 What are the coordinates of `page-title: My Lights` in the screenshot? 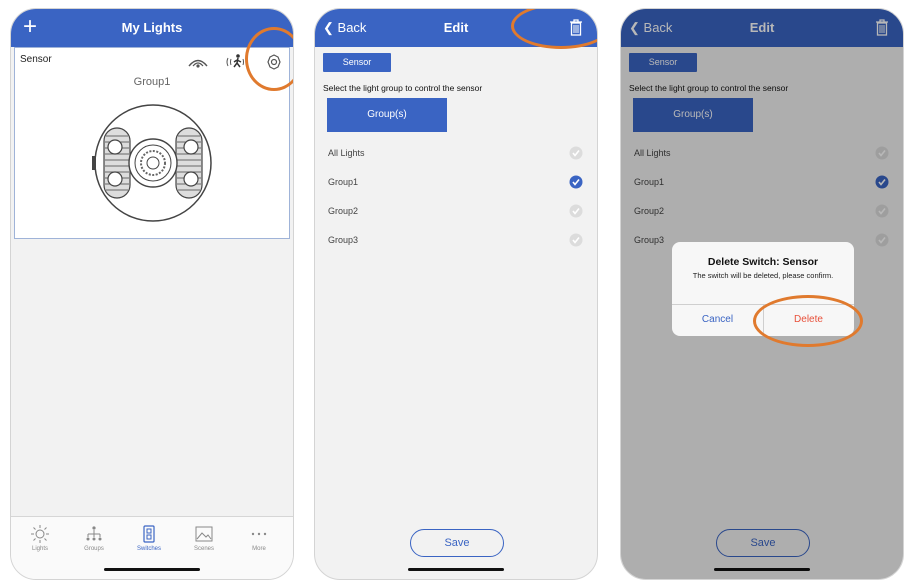 It's located at (152, 27).